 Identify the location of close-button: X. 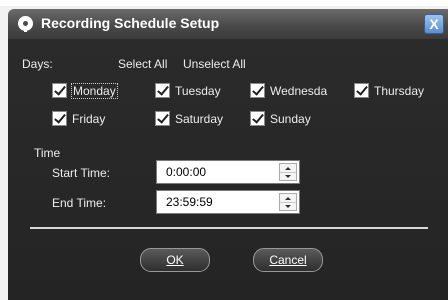
(434, 24).